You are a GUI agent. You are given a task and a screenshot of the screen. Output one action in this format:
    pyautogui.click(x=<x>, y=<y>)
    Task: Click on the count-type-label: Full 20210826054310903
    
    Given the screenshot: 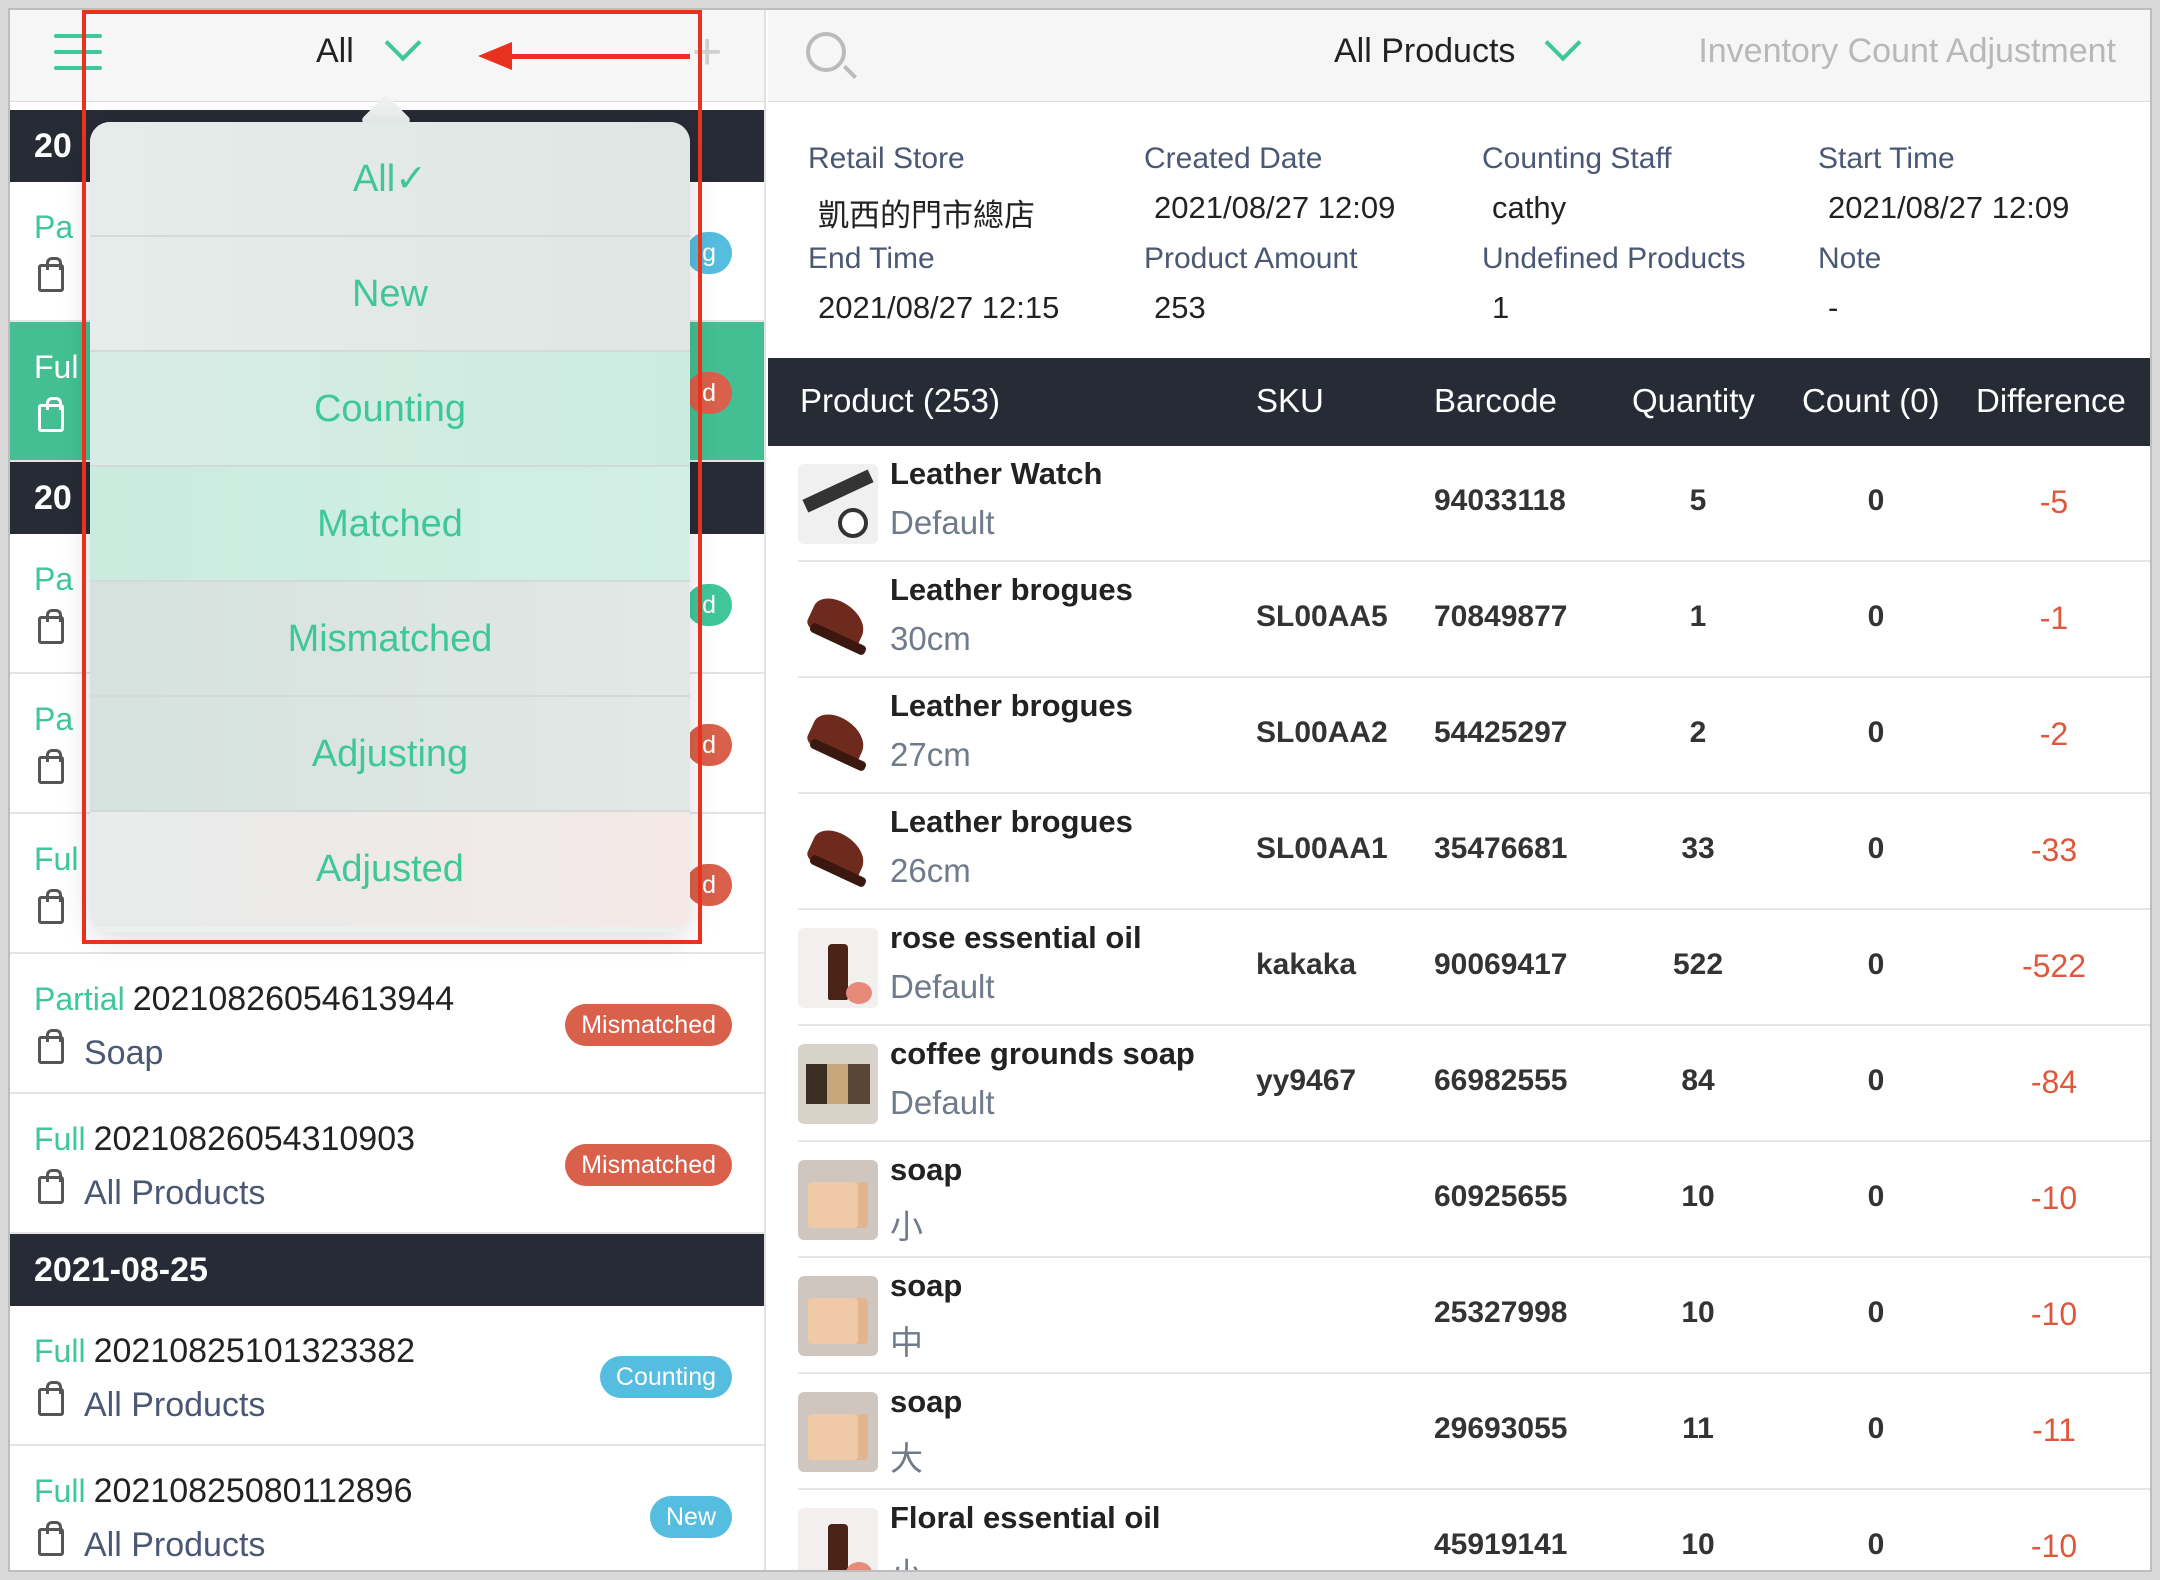 What is the action you would take?
    pyautogui.click(x=225, y=1139)
    